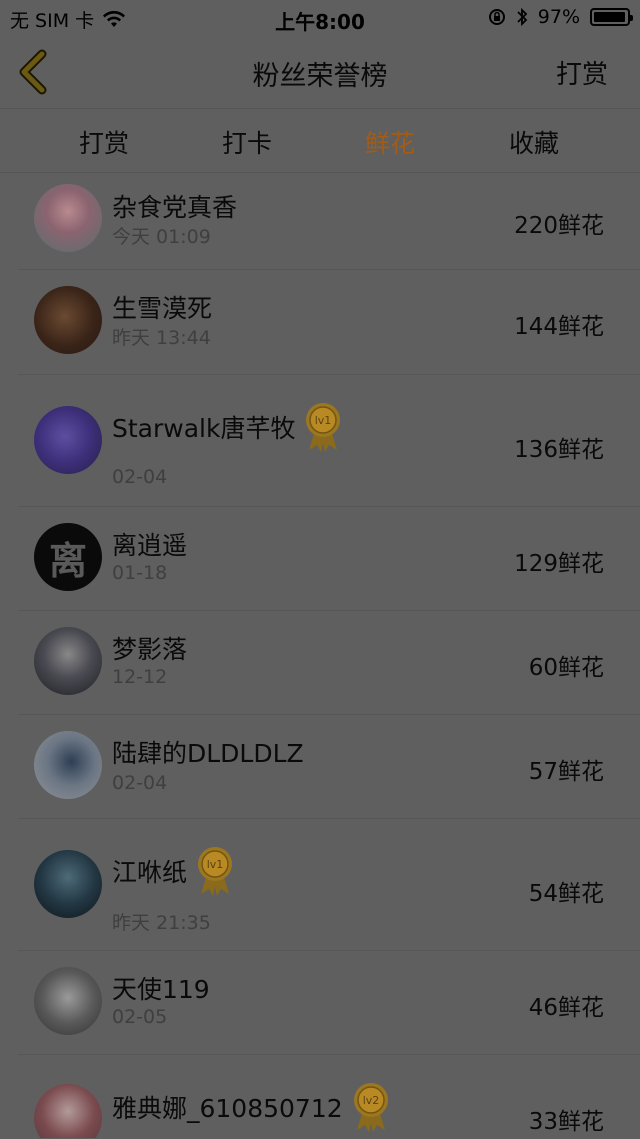  I want to click on list-item: 江咻纸 lv1 昨天 21:35 54鲜花, so click(320, 884).